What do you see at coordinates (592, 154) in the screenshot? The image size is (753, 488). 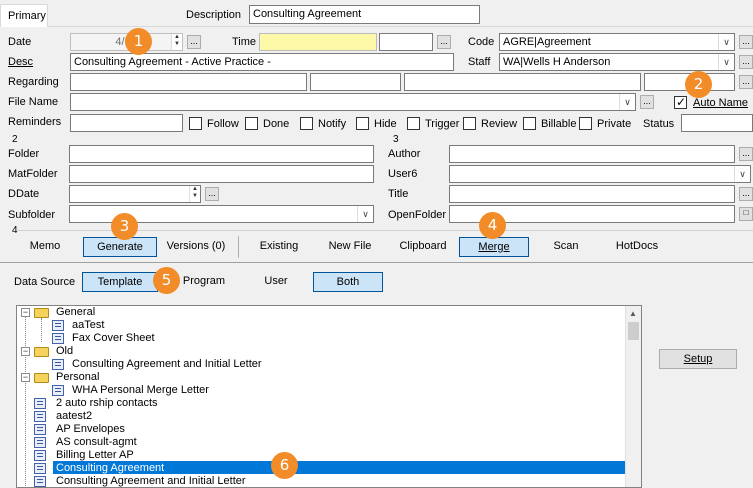 I see `author-input` at bounding box center [592, 154].